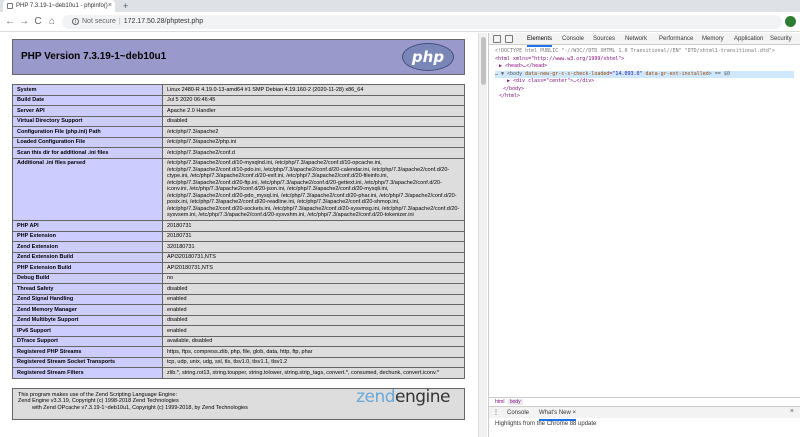 The width and height of the screenshot is (800, 437). Describe the element at coordinates (644, 401) in the screenshot. I see `breadcrumb: html body` at that location.